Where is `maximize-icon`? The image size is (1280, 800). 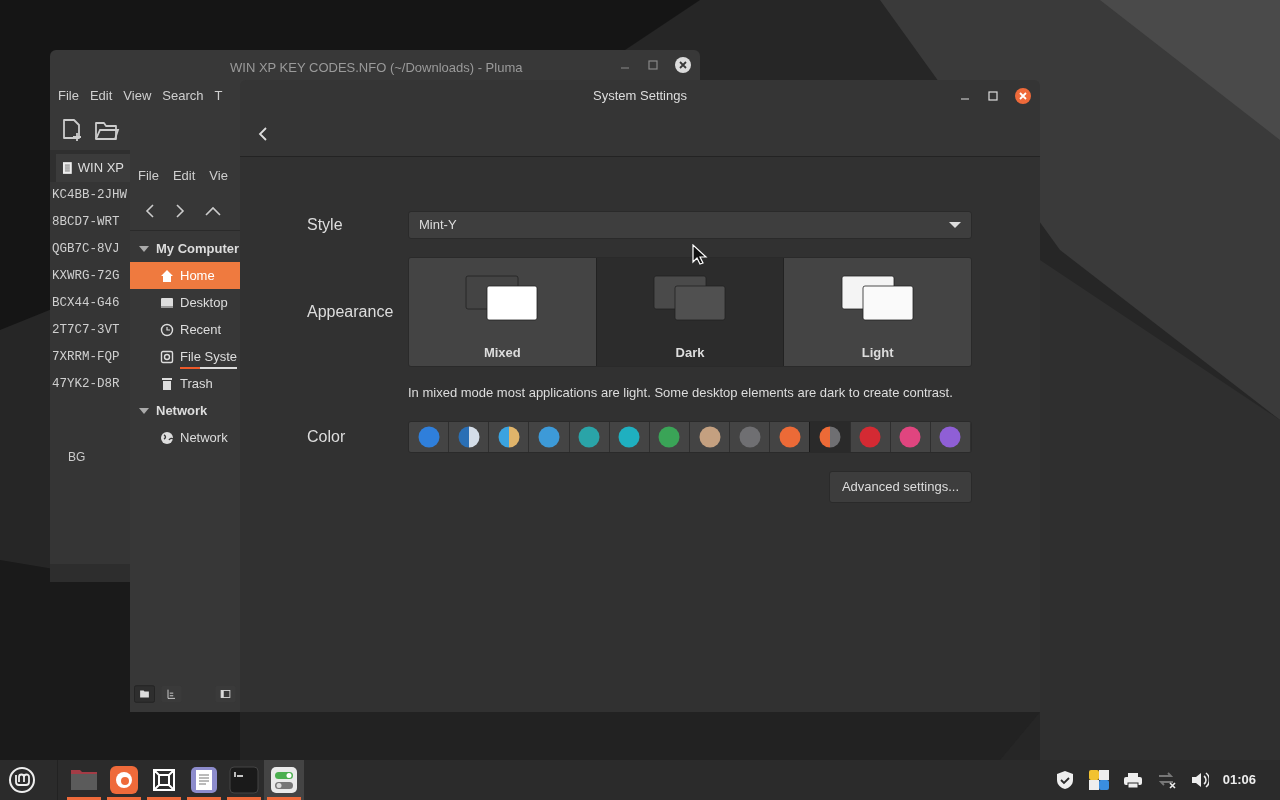
maximize-icon is located at coordinates (993, 96).